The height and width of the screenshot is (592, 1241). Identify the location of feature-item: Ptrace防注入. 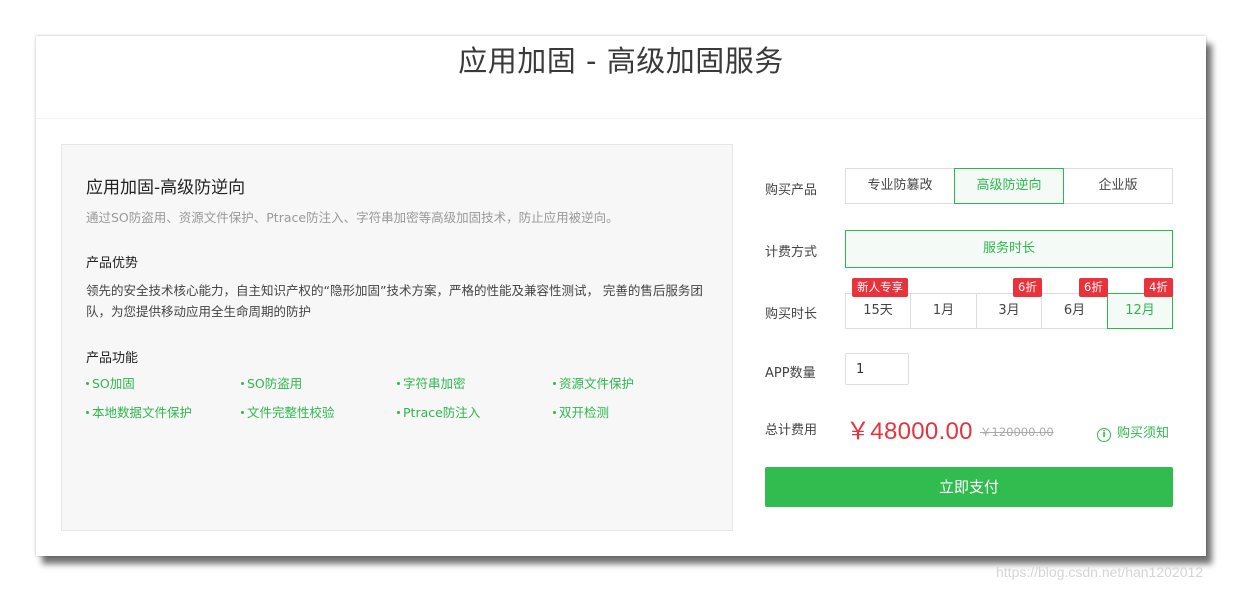
(438, 411).